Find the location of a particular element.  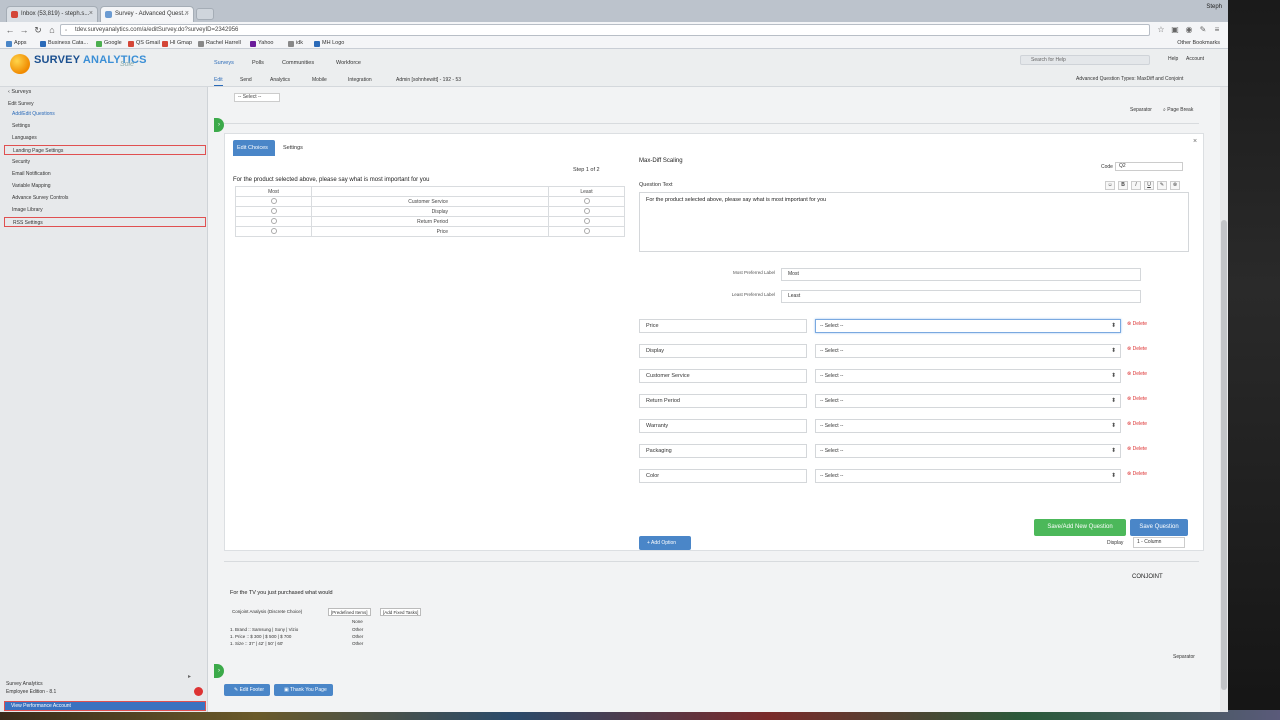

sidebar-item-security: Security is located at coordinates (105, 162).